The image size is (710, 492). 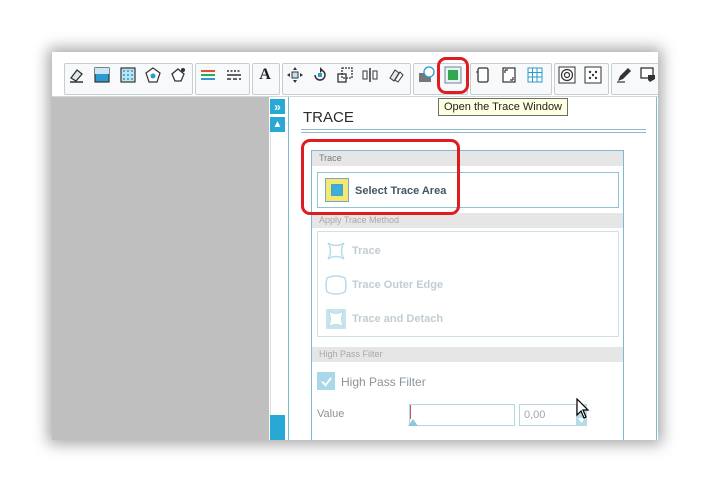 What do you see at coordinates (468, 319) in the screenshot?
I see `trace-method-detach: Trace and Detach` at bounding box center [468, 319].